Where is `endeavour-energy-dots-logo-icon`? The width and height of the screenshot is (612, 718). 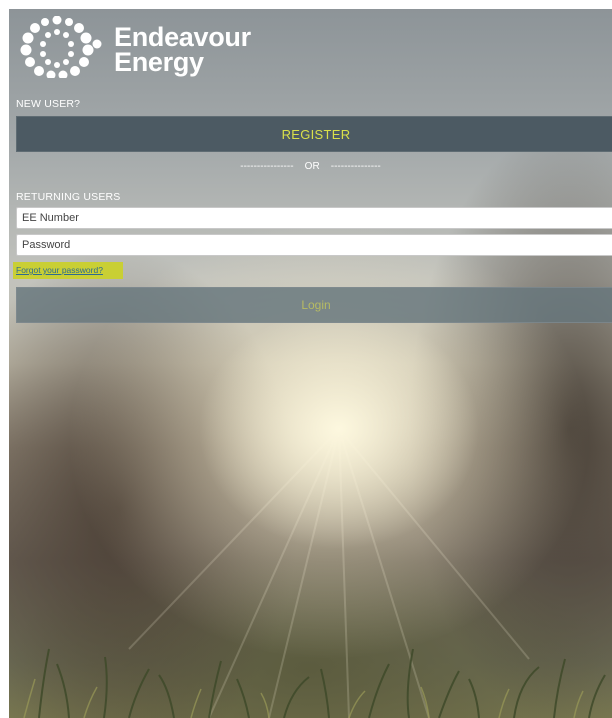
endeavour-energy-dots-logo-icon is located at coordinates (61, 47).